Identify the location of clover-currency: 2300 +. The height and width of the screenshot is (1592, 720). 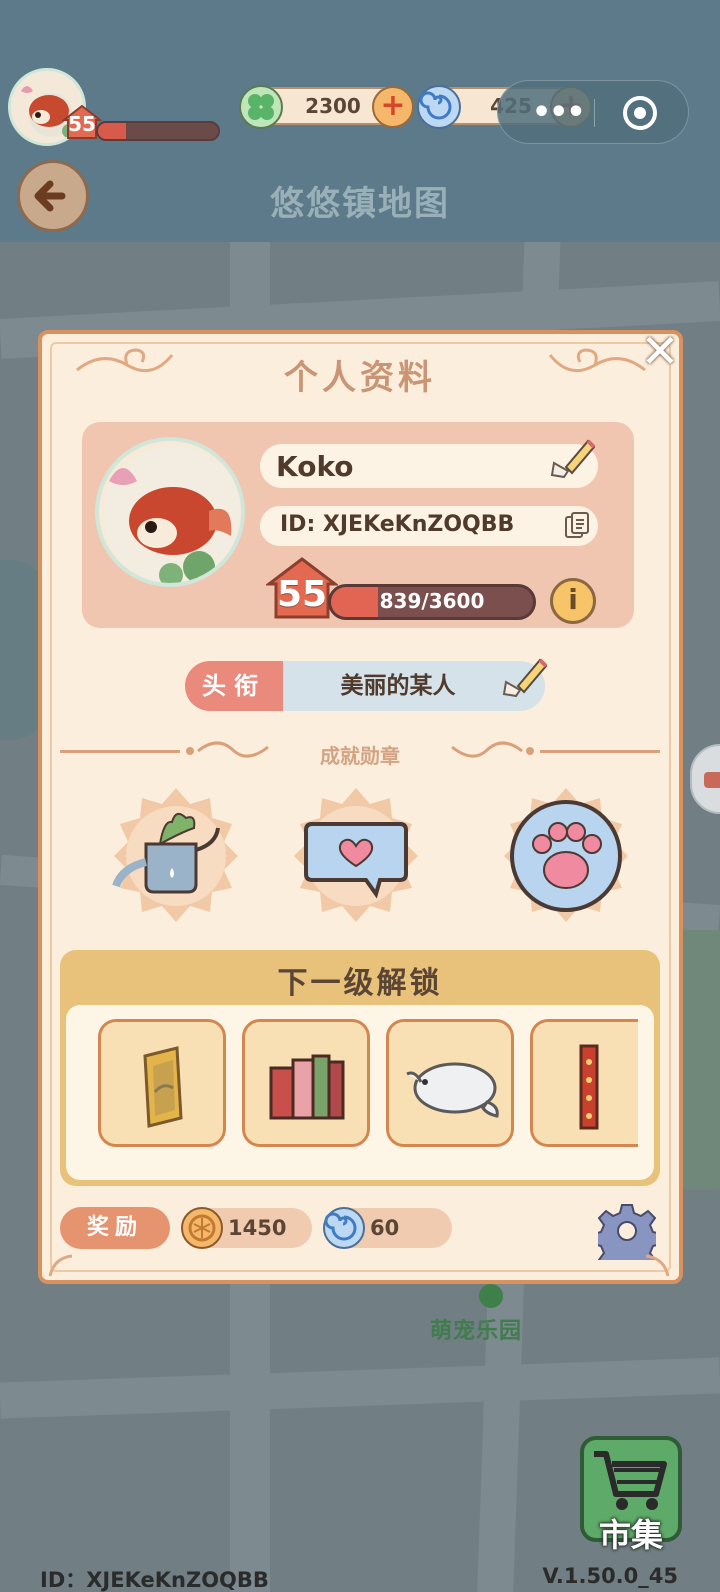
(326, 107).